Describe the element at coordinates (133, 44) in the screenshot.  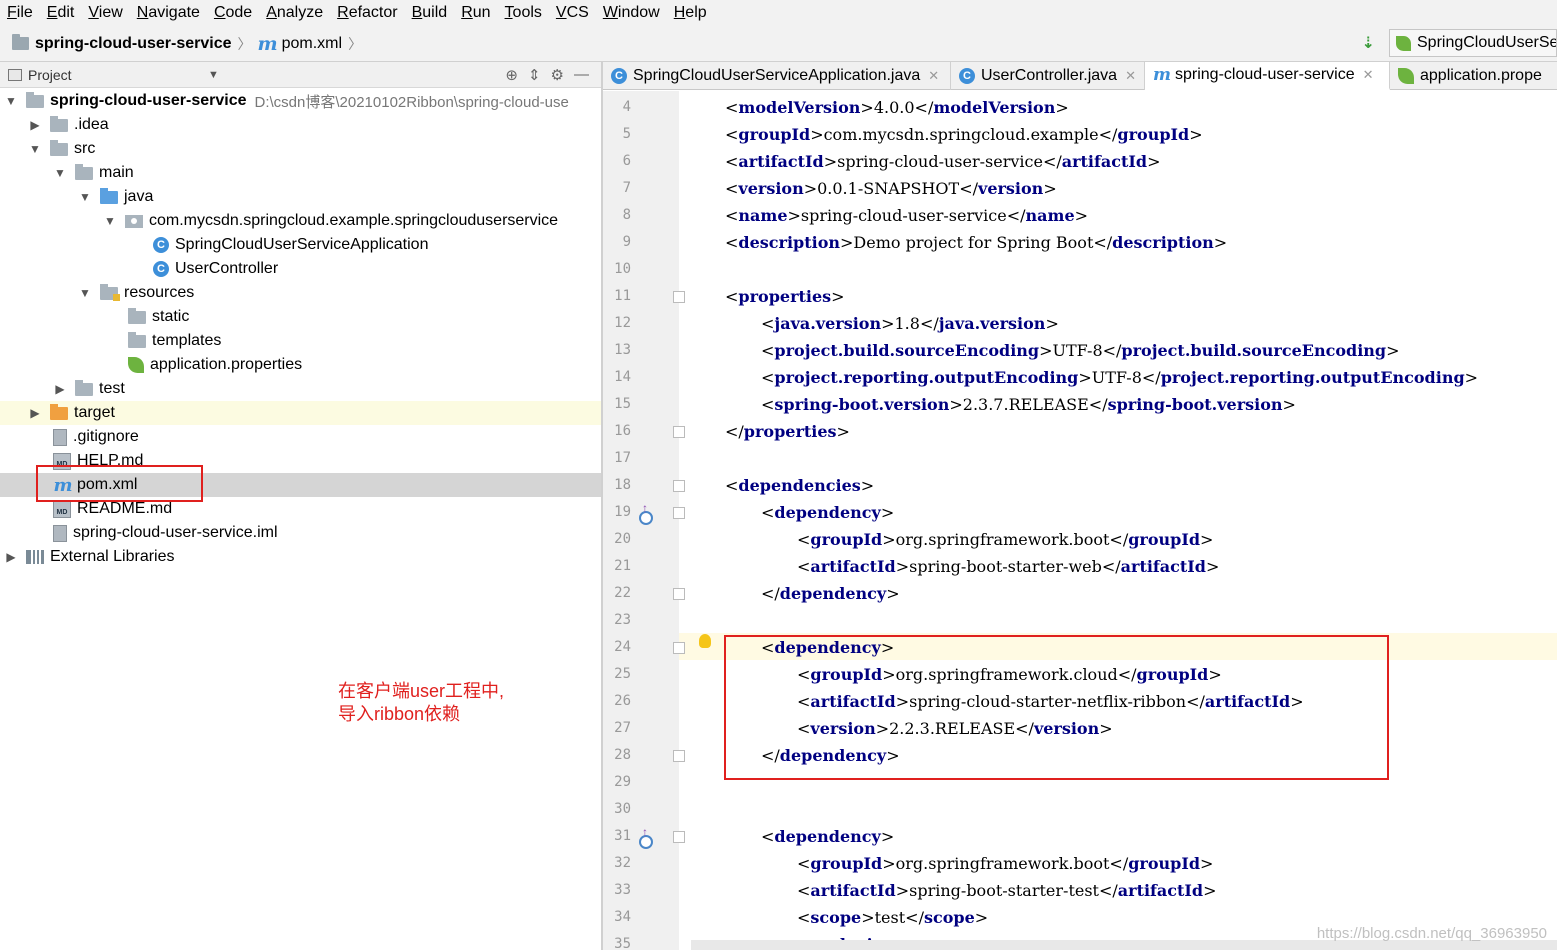
I see `breadcrumb-project: spring-cloud-user-service` at that location.